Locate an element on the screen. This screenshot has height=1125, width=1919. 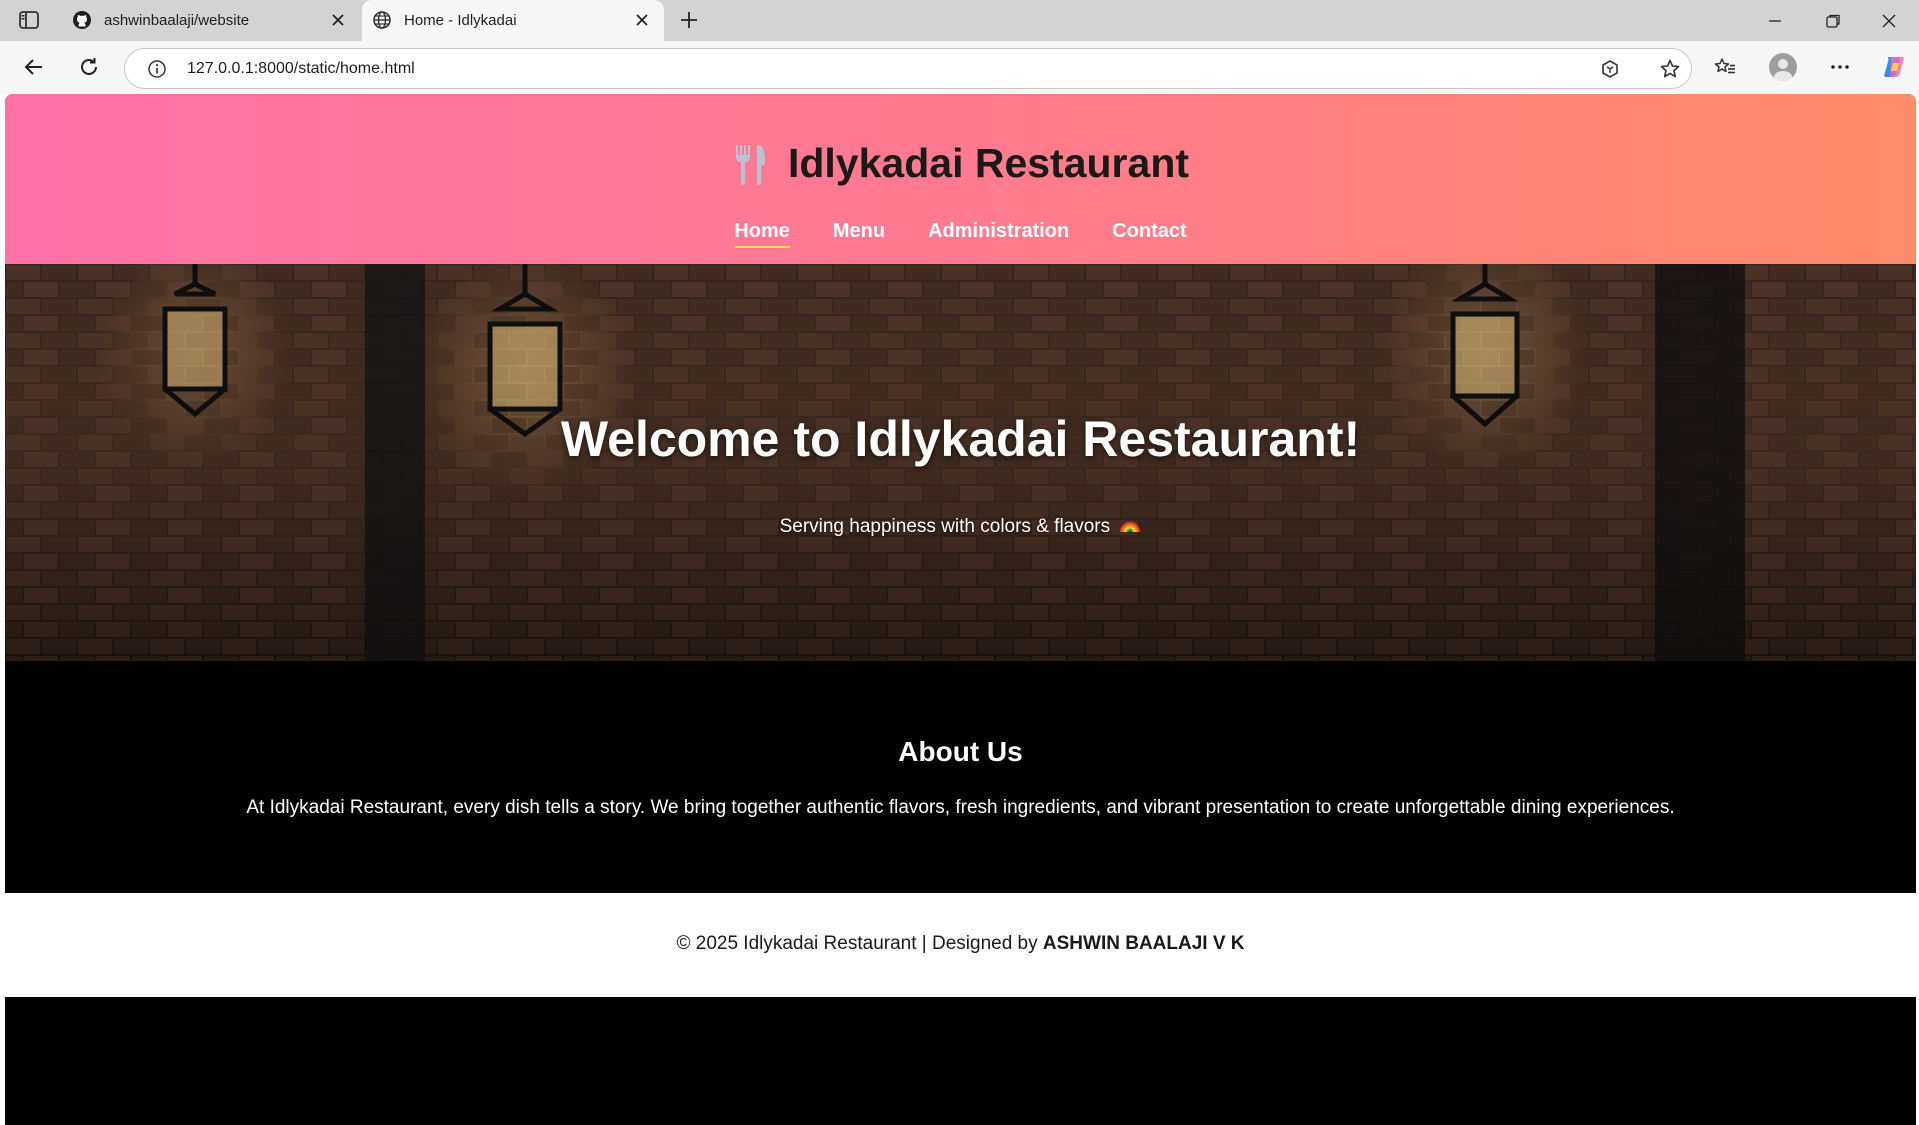
close-window-icon is located at coordinates (1889, 21).